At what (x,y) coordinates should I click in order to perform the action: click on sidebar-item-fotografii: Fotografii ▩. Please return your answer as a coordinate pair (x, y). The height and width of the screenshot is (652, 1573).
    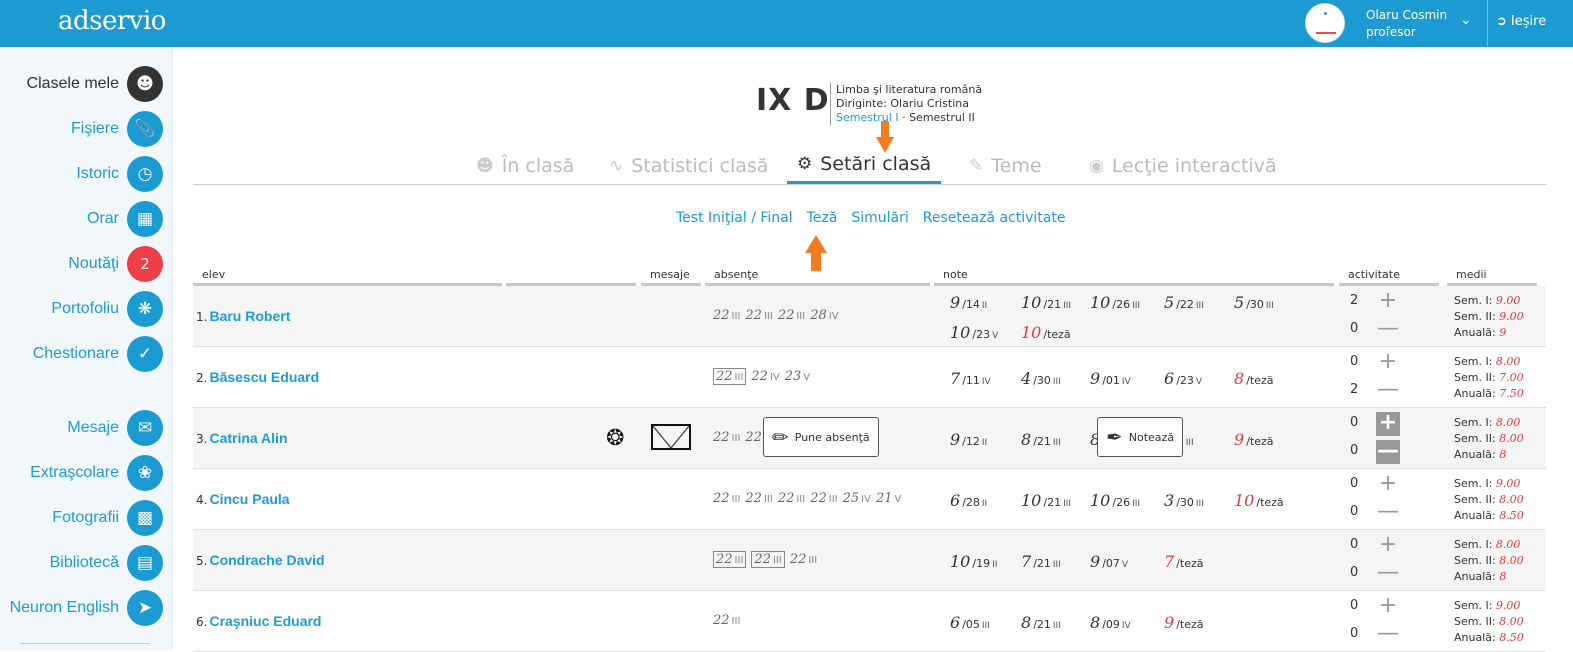
    Looking at the image, I should click on (107, 518).